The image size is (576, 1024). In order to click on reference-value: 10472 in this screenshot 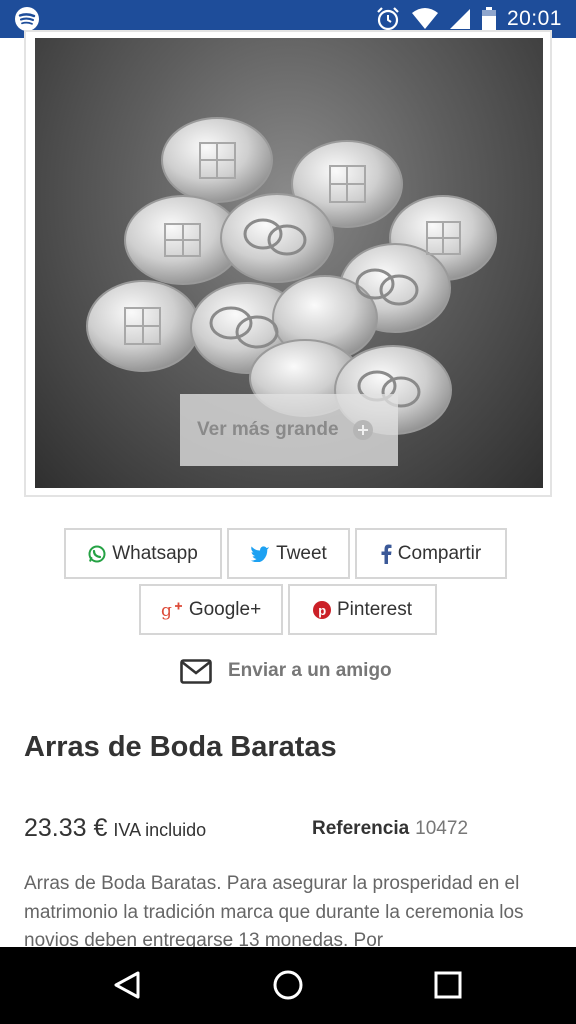, I will do `click(442, 828)`.